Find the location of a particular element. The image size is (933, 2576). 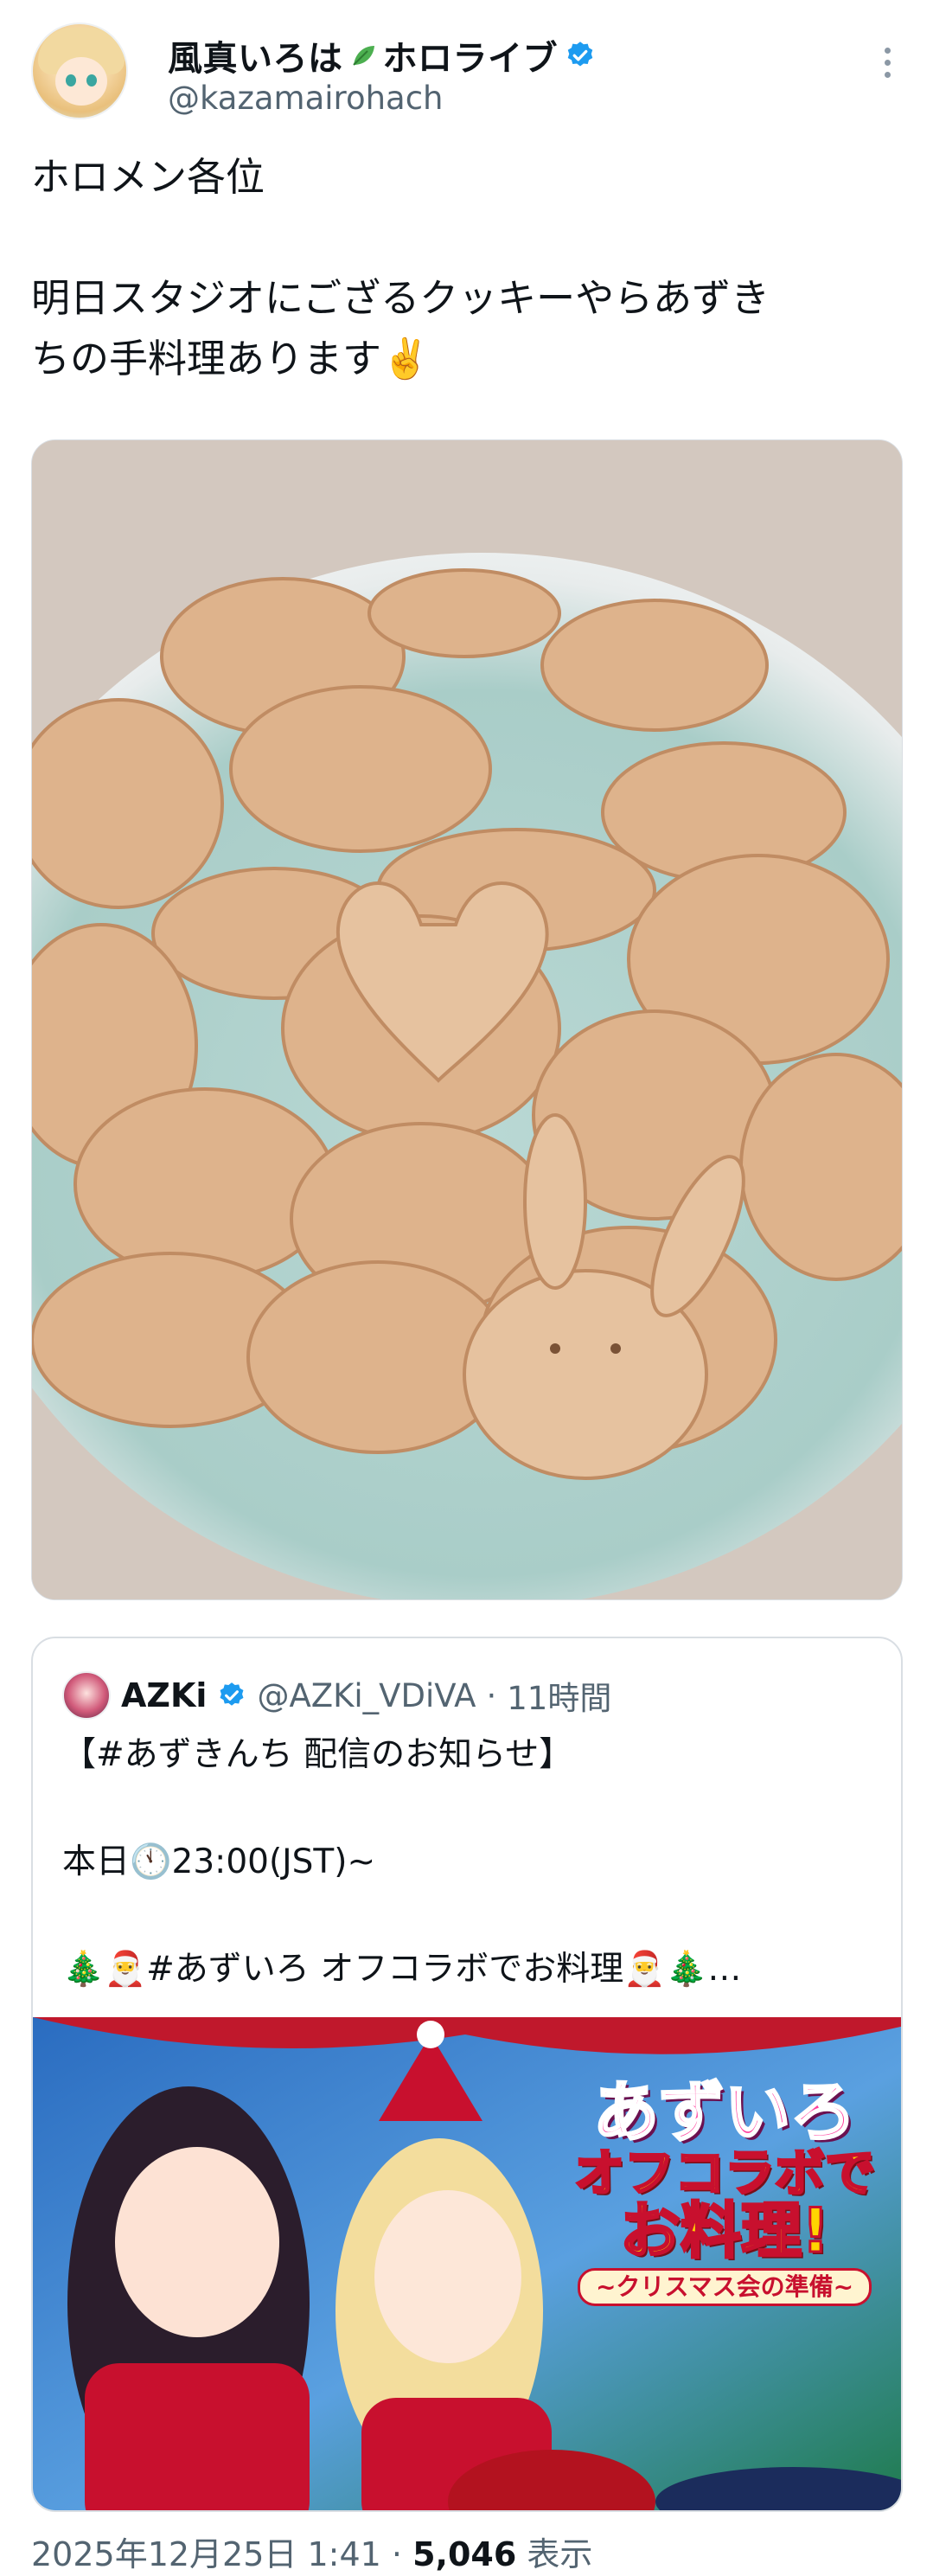

quoted-tweet-header: AZKi @AZKi_VDiVA · 11時間 is located at coordinates (336, 1695).